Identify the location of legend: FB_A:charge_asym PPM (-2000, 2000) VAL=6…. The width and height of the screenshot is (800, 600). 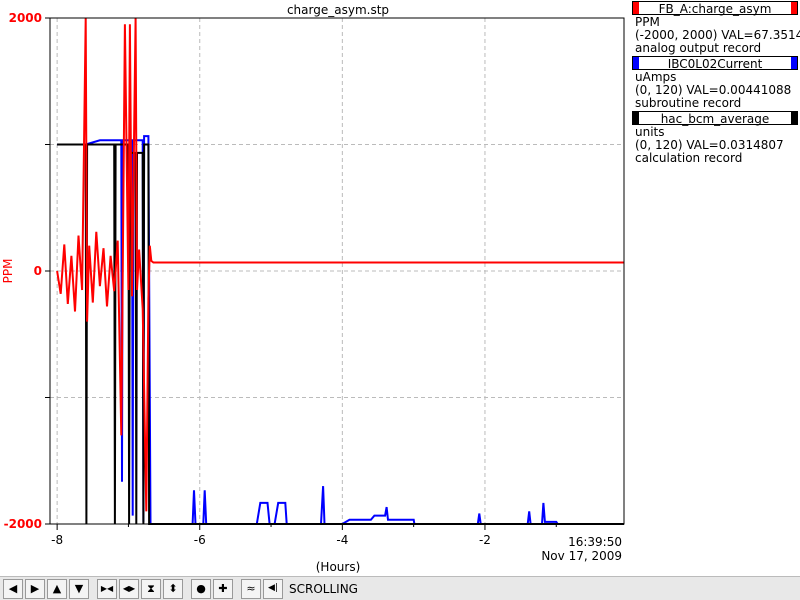
(715, 82).